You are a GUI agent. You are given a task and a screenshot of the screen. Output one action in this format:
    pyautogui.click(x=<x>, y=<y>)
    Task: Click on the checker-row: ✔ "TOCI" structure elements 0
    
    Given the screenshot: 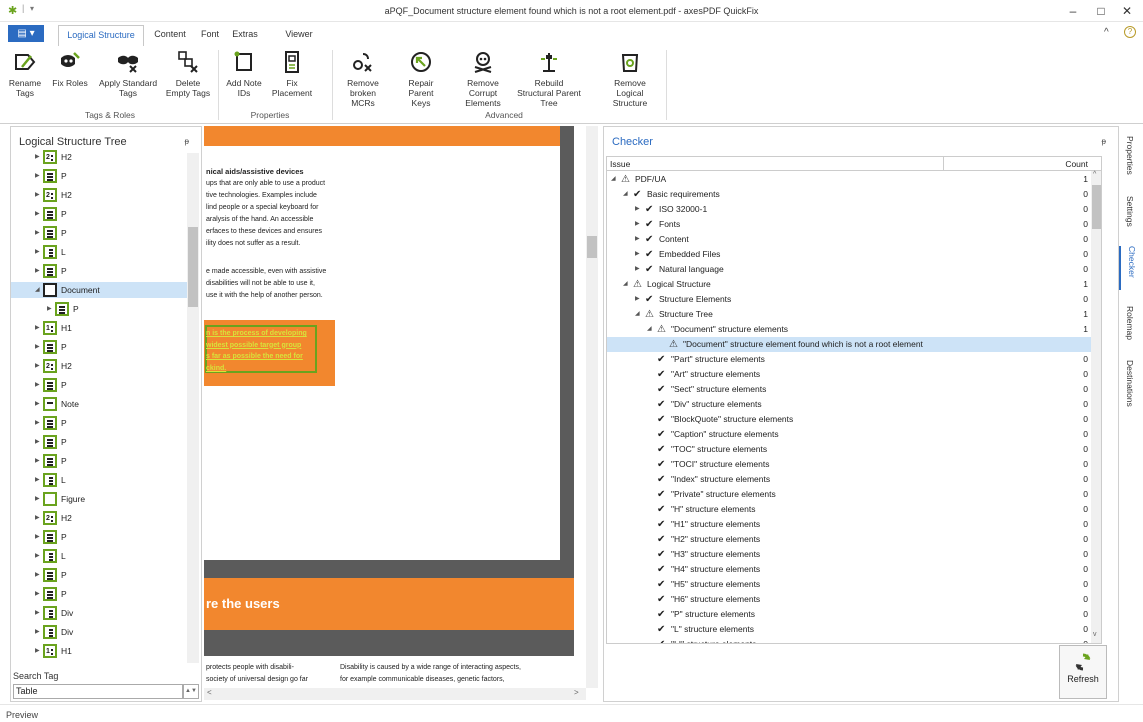 What is the action you would take?
    pyautogui.click(x=849, y=464)
    